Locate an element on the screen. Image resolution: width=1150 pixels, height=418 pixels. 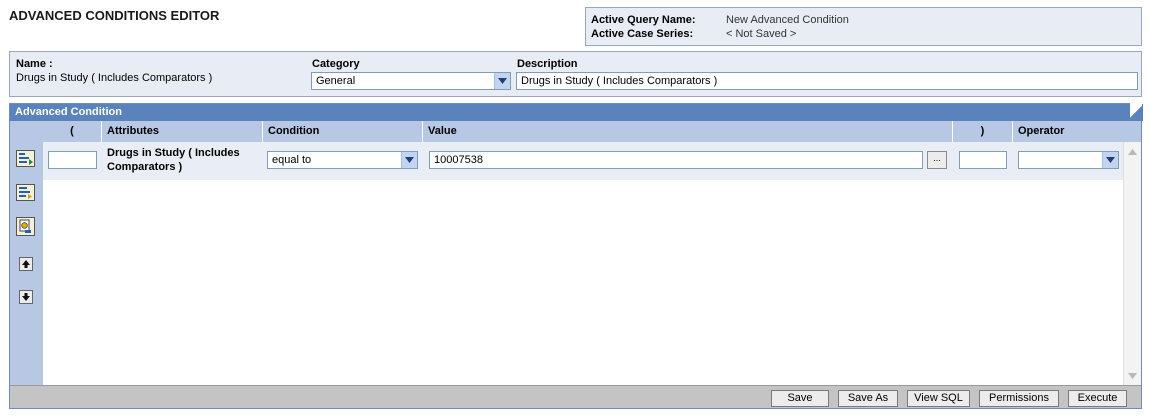
col-attributes: Attributes is located at coordinates (182, 131).